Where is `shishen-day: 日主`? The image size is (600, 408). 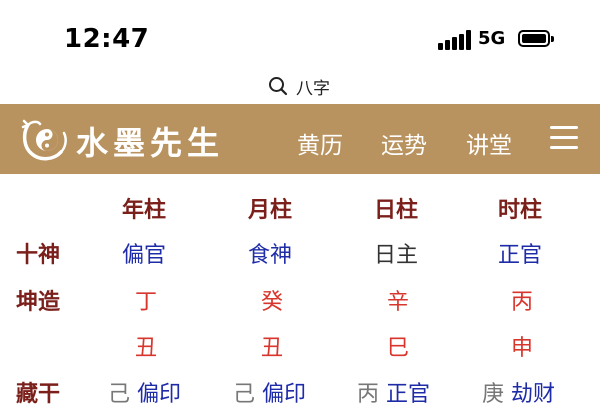 shishen-day: 日主 is located at coordinates (396, 255).